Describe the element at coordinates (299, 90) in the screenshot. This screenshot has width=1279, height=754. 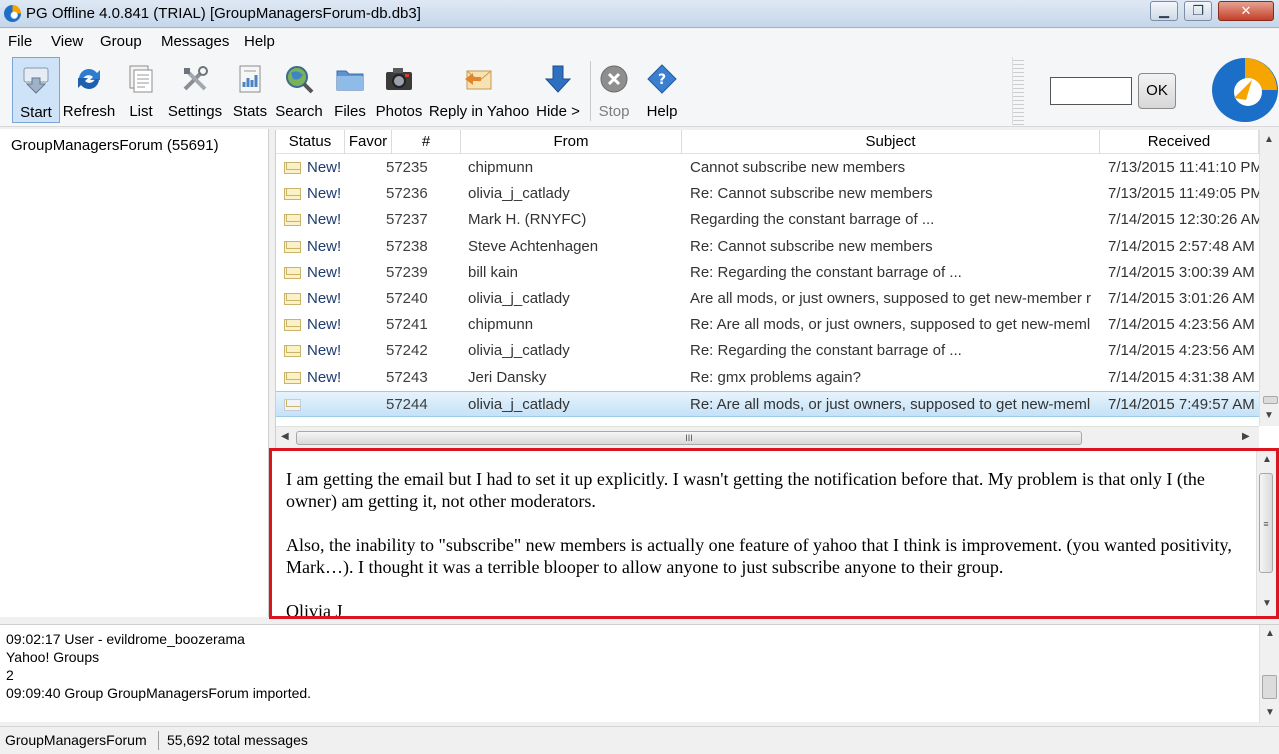
I see `search-button: Search` at that location.